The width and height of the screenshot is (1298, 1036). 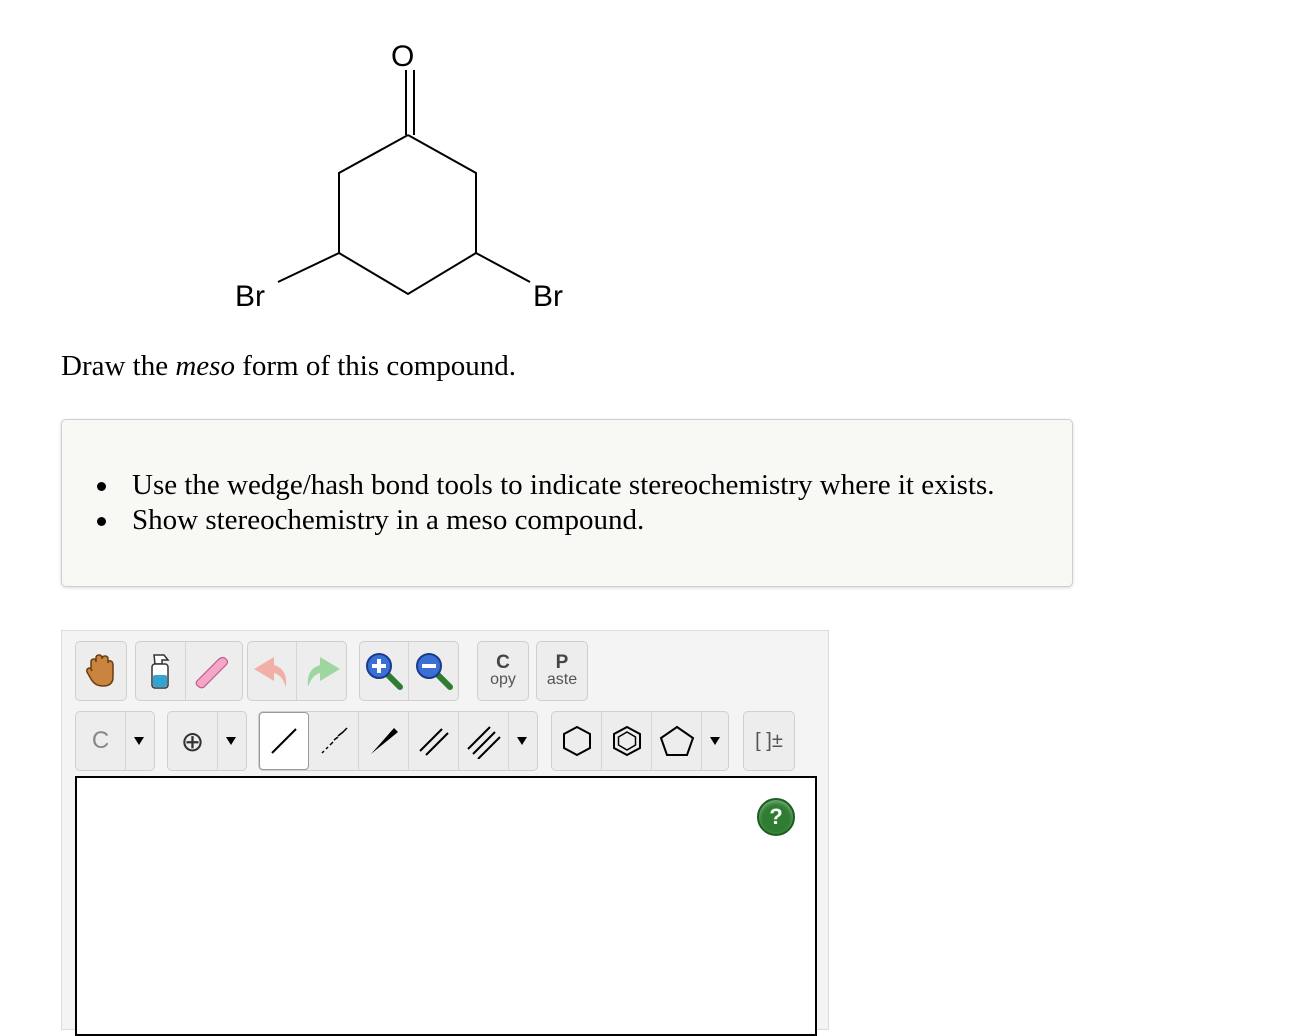 I want to click on charge-plus-button: ⊕, so click(x=193, y=741).